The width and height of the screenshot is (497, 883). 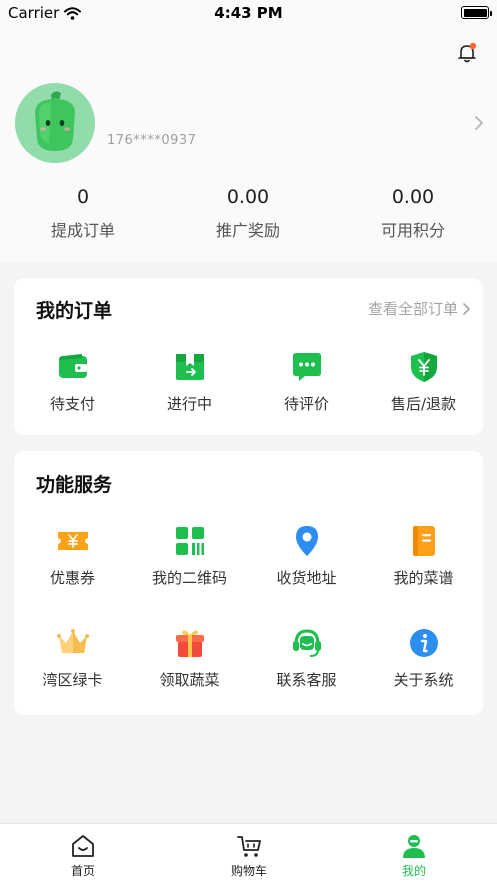 I want to click on stat-label: 提成订单, so click(x=82, y=230).